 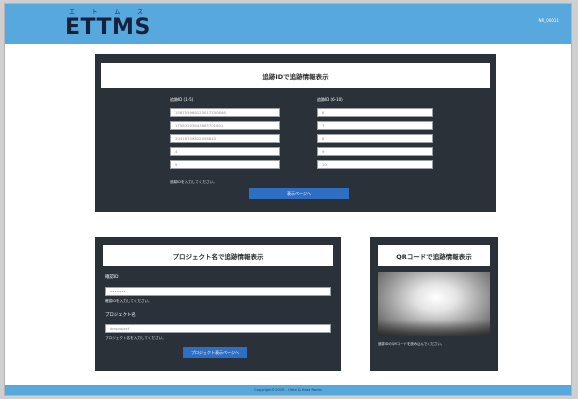 What do you see at coordinates (225, 125) in the screenshot?
I see `trace-id-input-2: 17583203643665701601` at bounding box center [225, 125].